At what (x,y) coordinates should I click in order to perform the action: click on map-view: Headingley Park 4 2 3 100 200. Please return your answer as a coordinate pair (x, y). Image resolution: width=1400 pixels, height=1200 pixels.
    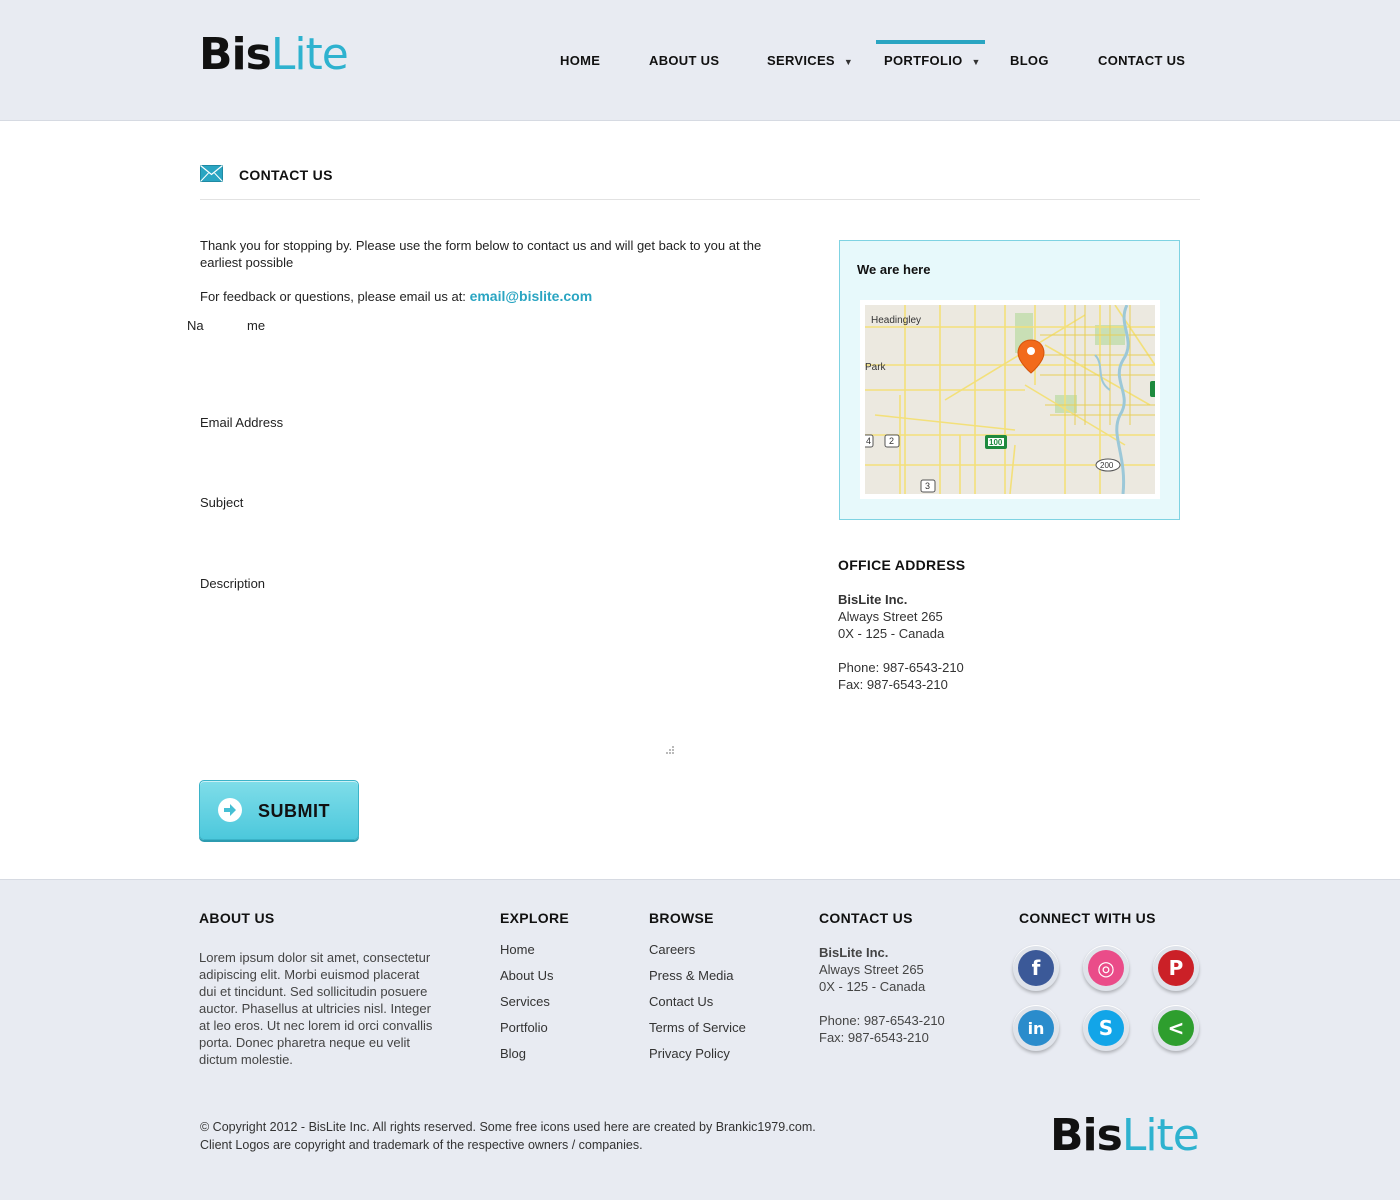
    Looking at the image, I should click on (1010, 399).